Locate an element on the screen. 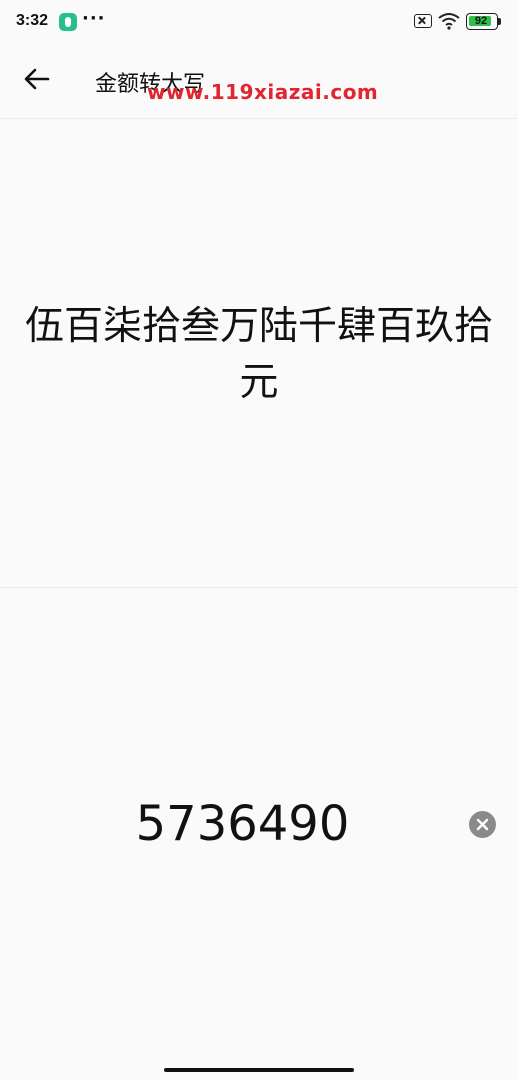 The height and width of the screenshot is (1080, 518). close-icon is located at coordinates (482, 824).